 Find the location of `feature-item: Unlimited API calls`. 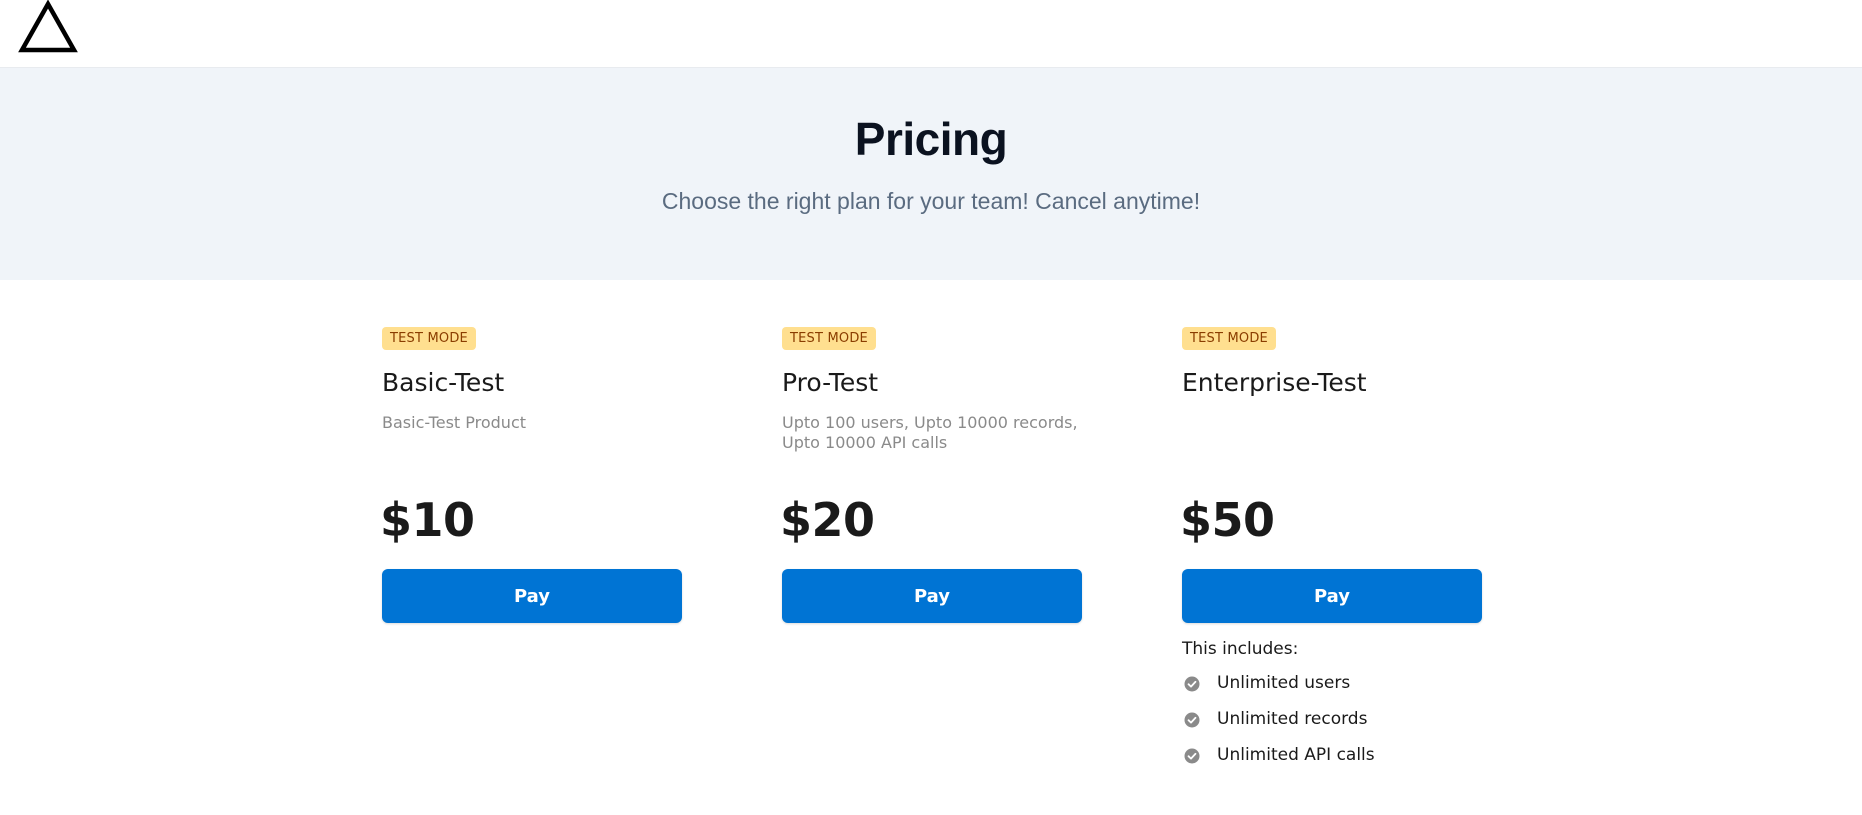

feature-item: Unlimited API calls is located at coordinates (1332, 755).